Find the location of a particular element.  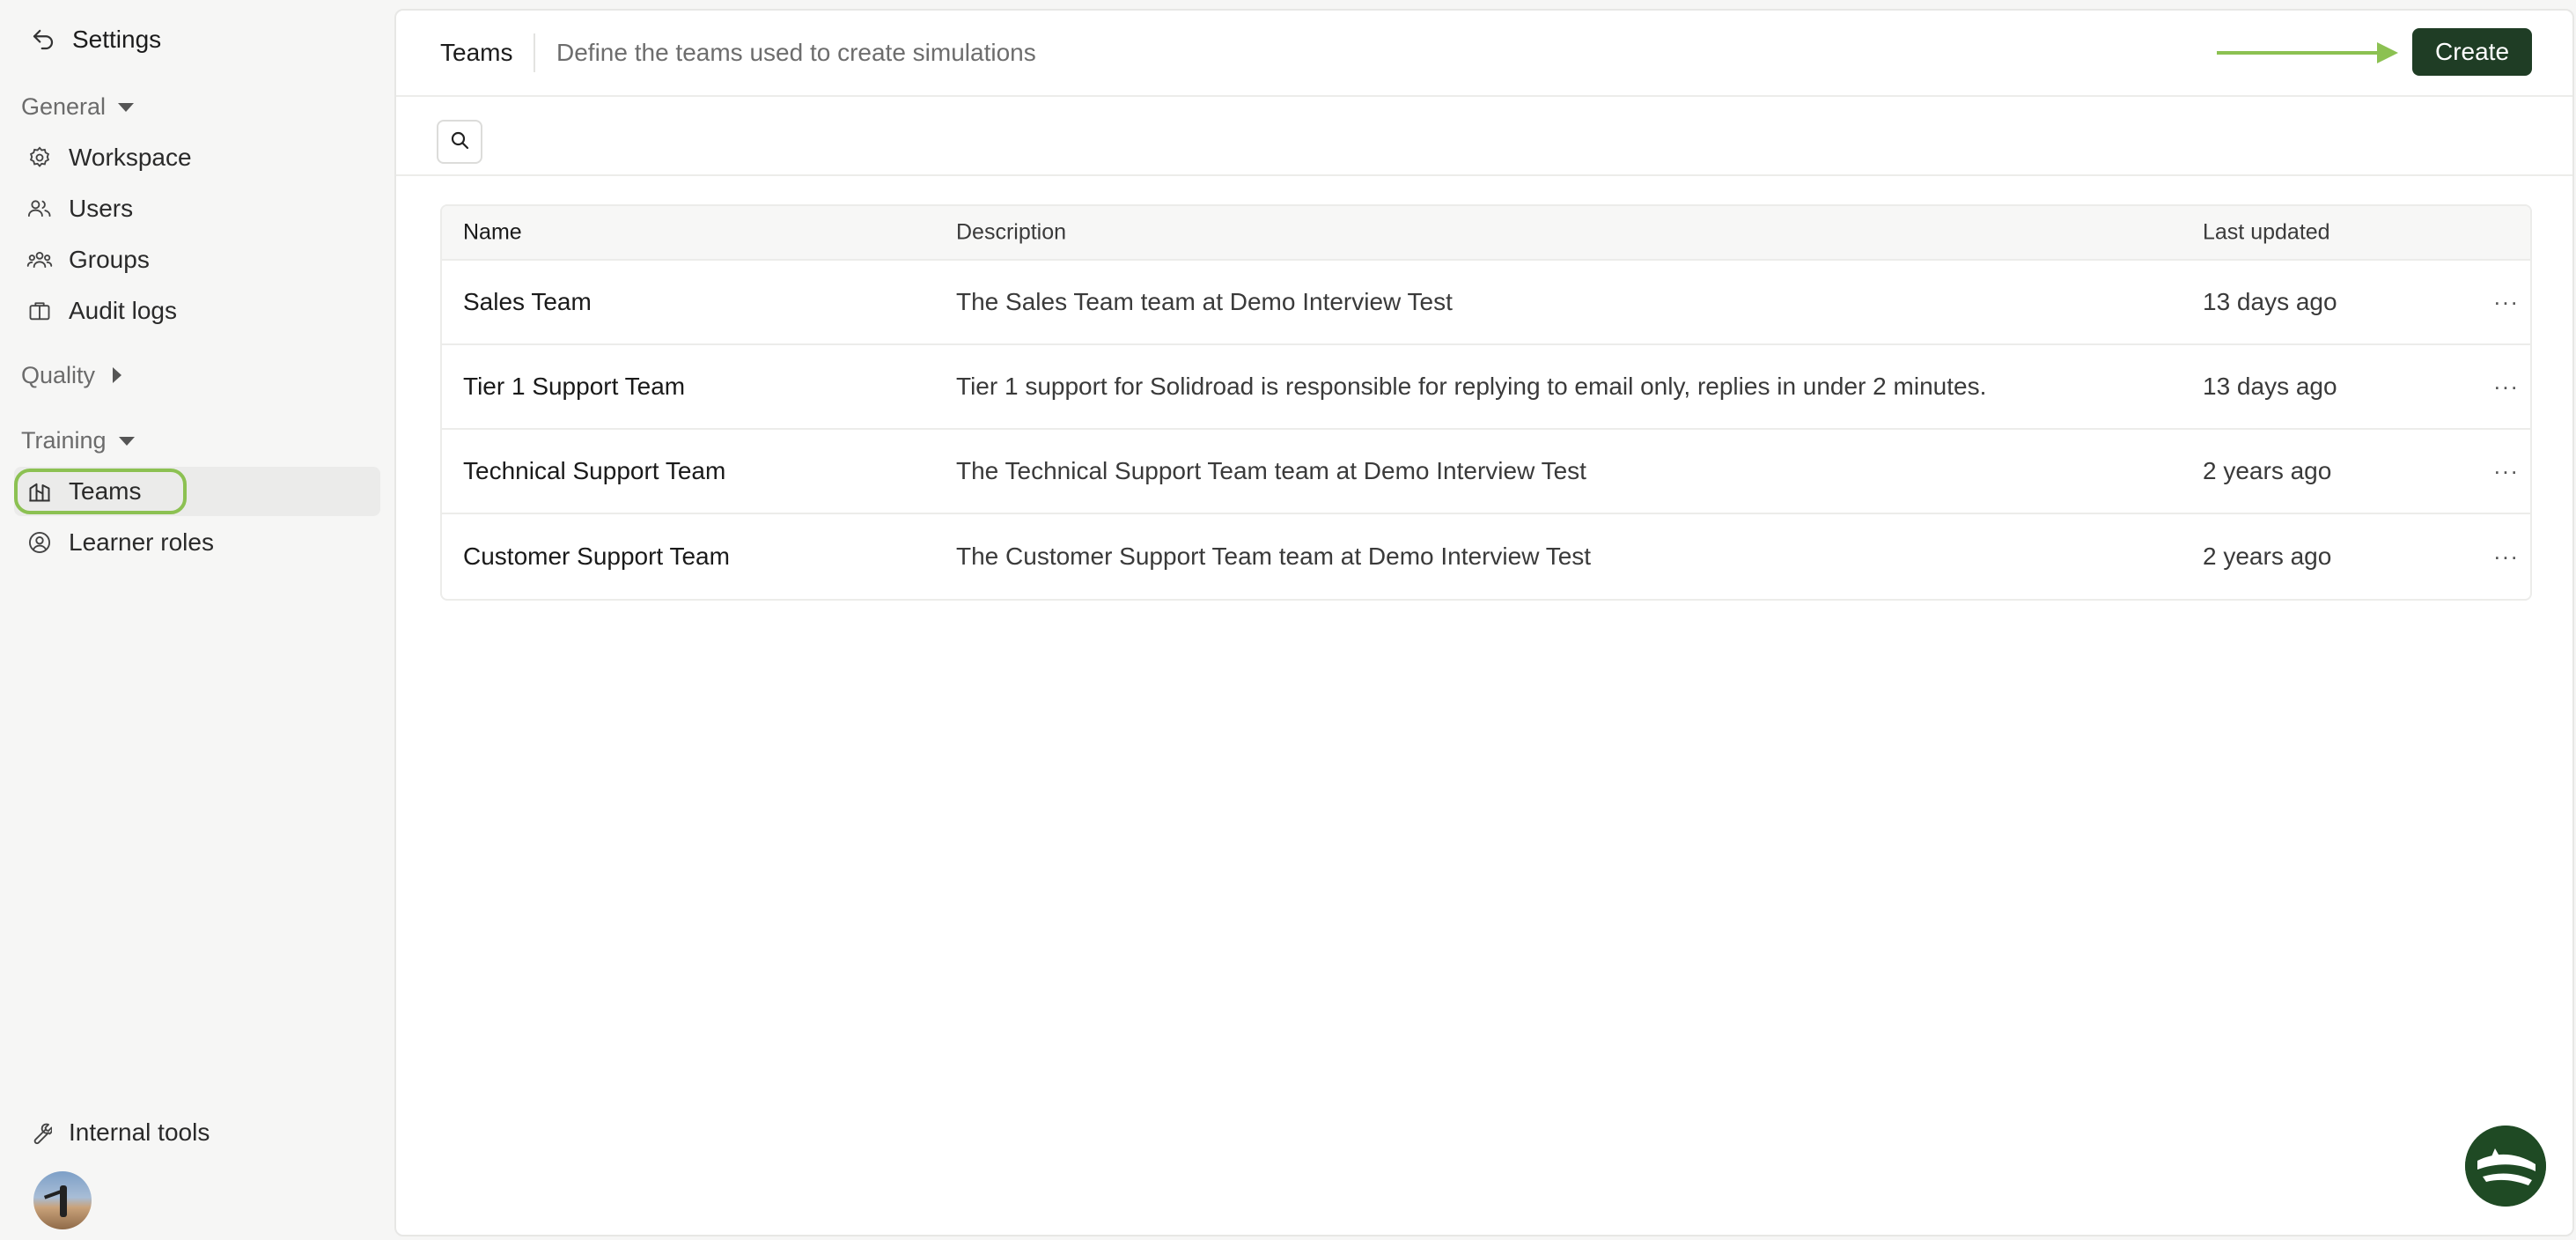

header-divider is located at coordinates (534, 53).